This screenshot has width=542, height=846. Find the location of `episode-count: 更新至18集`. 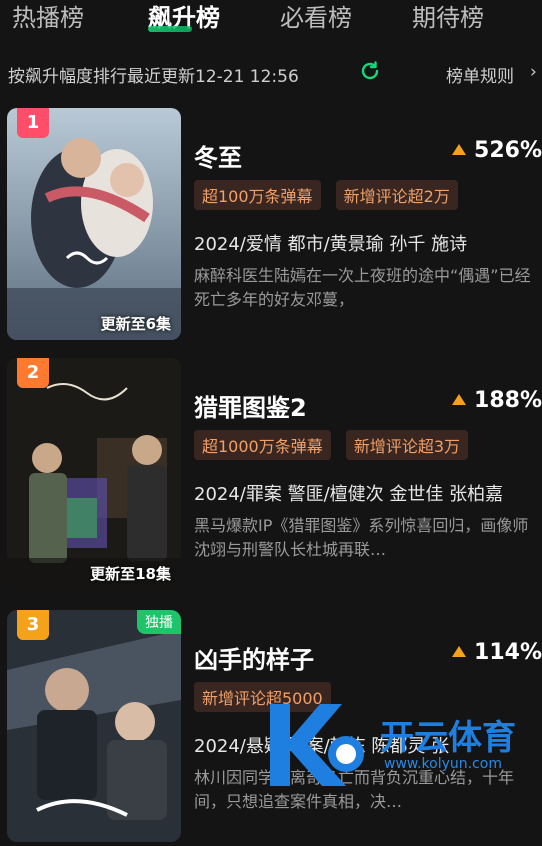

episode-count: 更新至18集 is located at coordinates (130, 574).